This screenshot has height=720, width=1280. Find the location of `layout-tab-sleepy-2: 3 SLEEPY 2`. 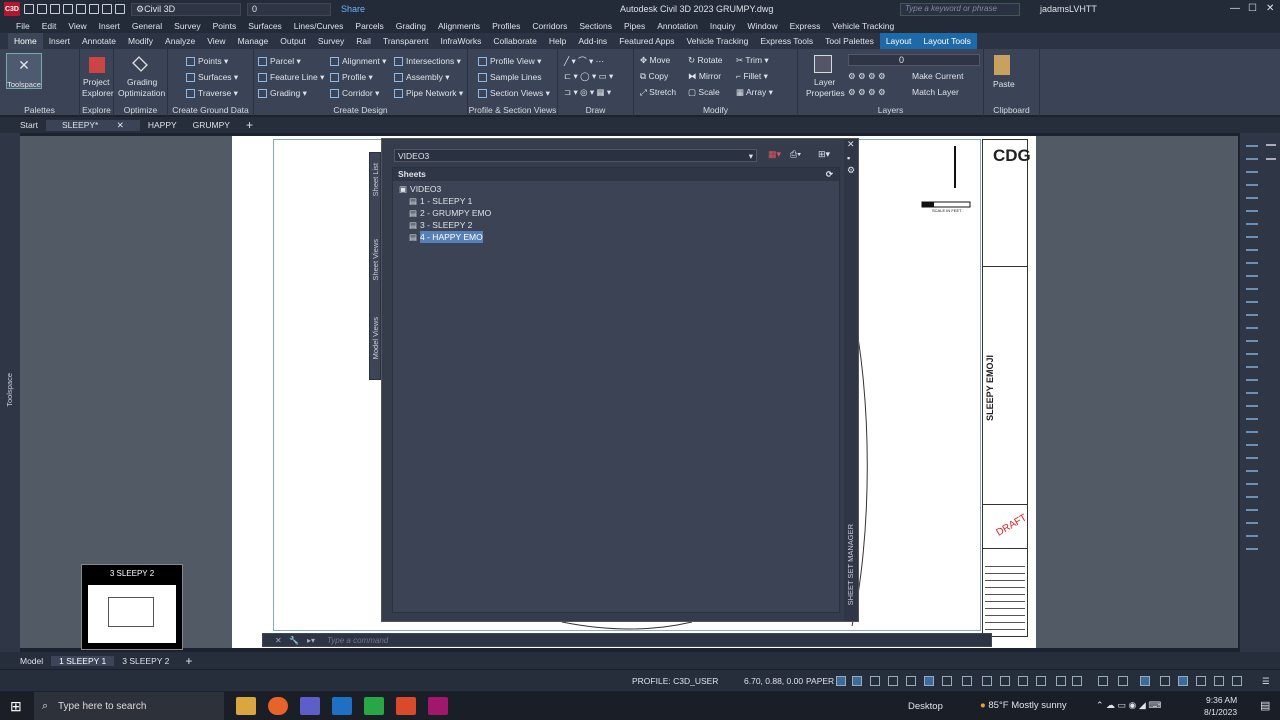

layout-tab-sleepy-2: 3 SLEEPY 2 is located at coordinates (145, 661).